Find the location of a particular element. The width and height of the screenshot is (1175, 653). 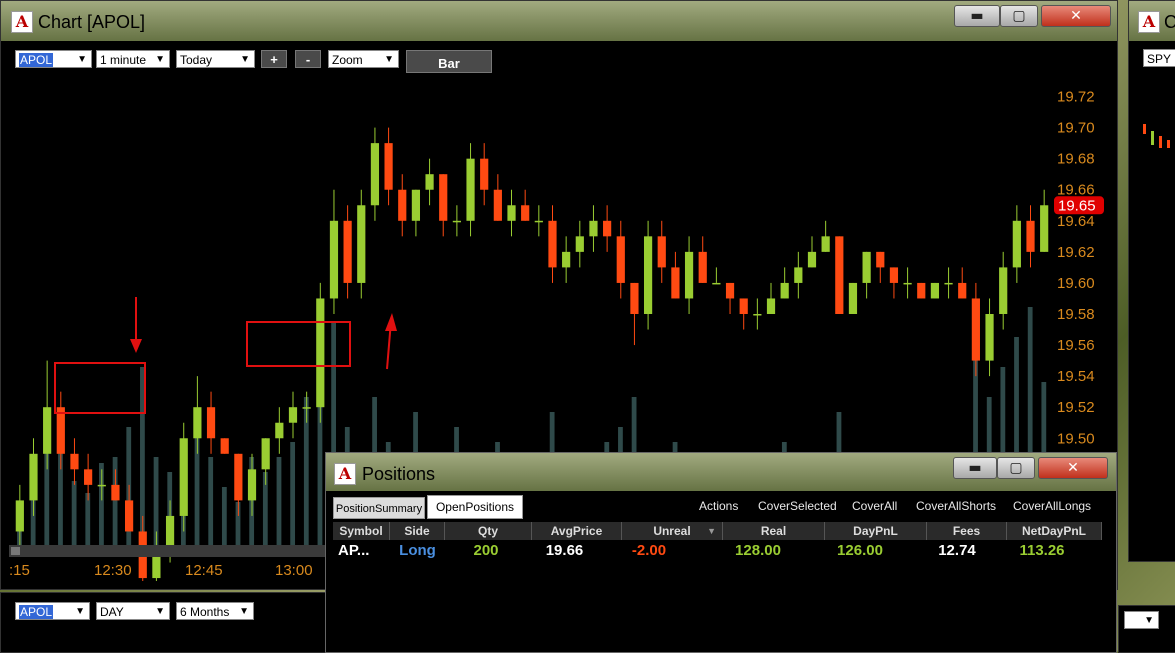

cell-fees: 12.74 is located at coordinates (957, 550).